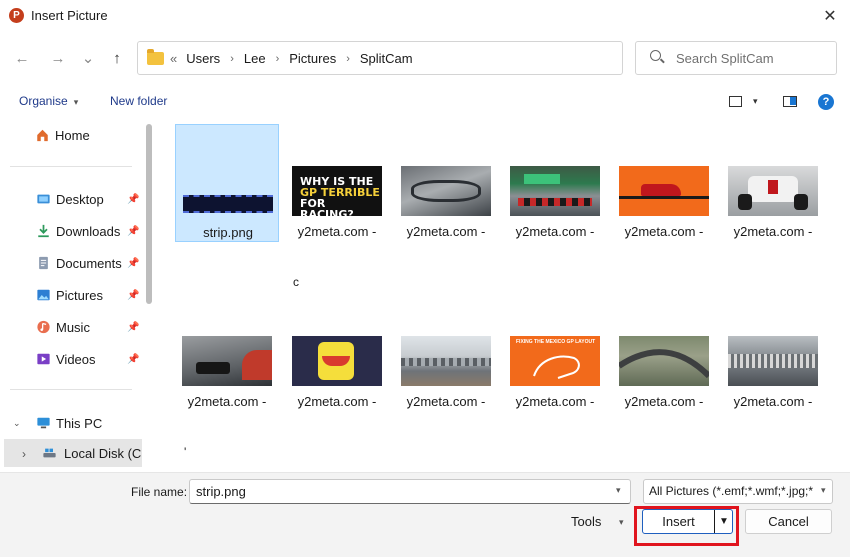 This screenshot has height=557, width=850. What do you see at coordinates (790, 101) in the screenshot?
I see `preview-pane-icon` at bounding box center [790, 101].